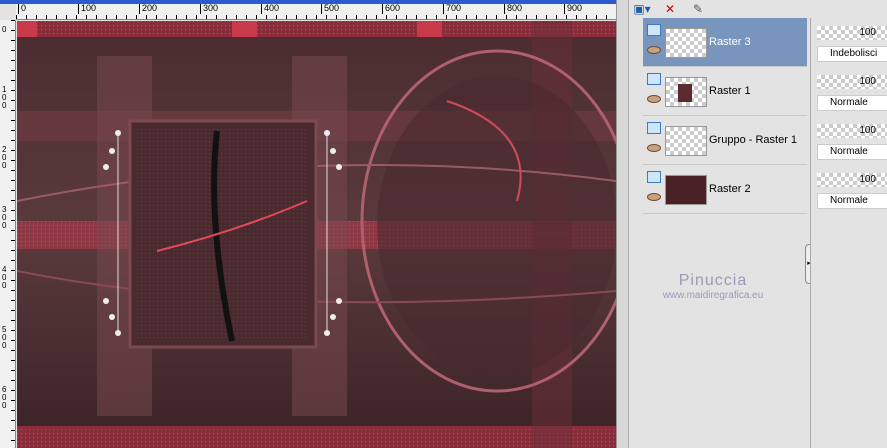 This screenshot has width=887, height=448. Describe the element at coordinates (8, 234) in the screenshot. I see `vertical-ruler: 0 100 200 300 400 500 600` at that location.